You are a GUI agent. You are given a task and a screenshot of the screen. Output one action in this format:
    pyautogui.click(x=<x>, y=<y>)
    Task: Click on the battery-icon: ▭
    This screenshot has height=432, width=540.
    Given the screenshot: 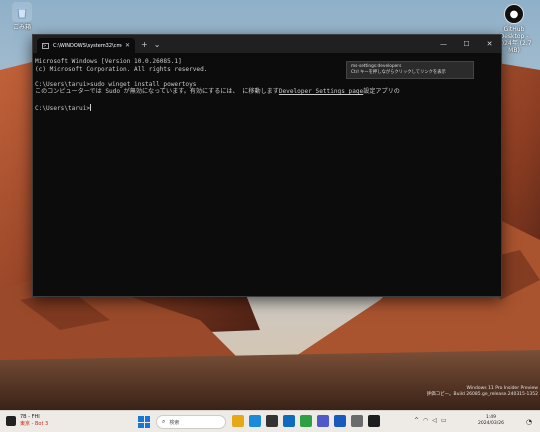 What is the action you would take?
    pyautogui.click(x=444, y=420)
    